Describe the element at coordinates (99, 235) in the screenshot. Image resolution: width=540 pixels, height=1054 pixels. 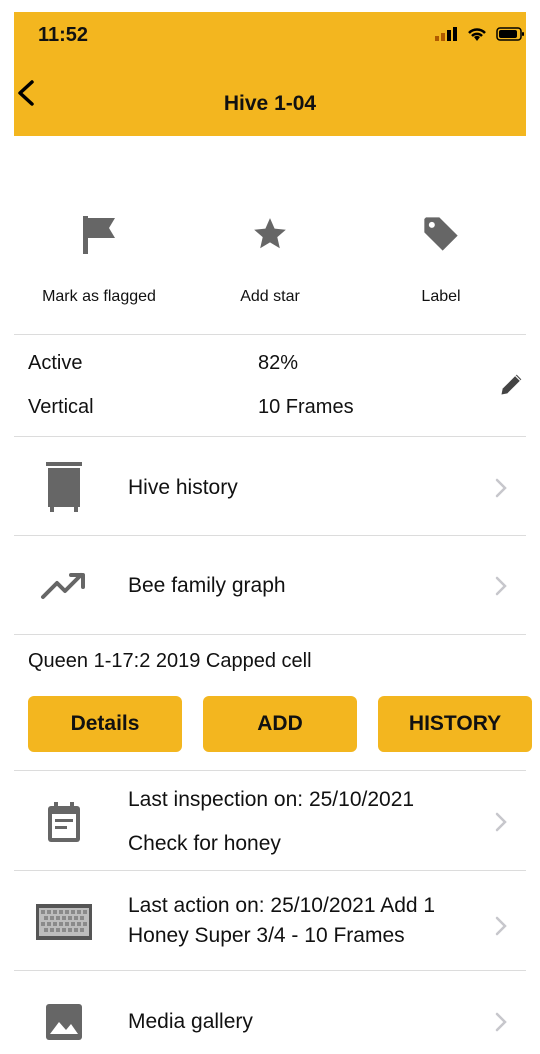
I see `flag-icon` at that location.